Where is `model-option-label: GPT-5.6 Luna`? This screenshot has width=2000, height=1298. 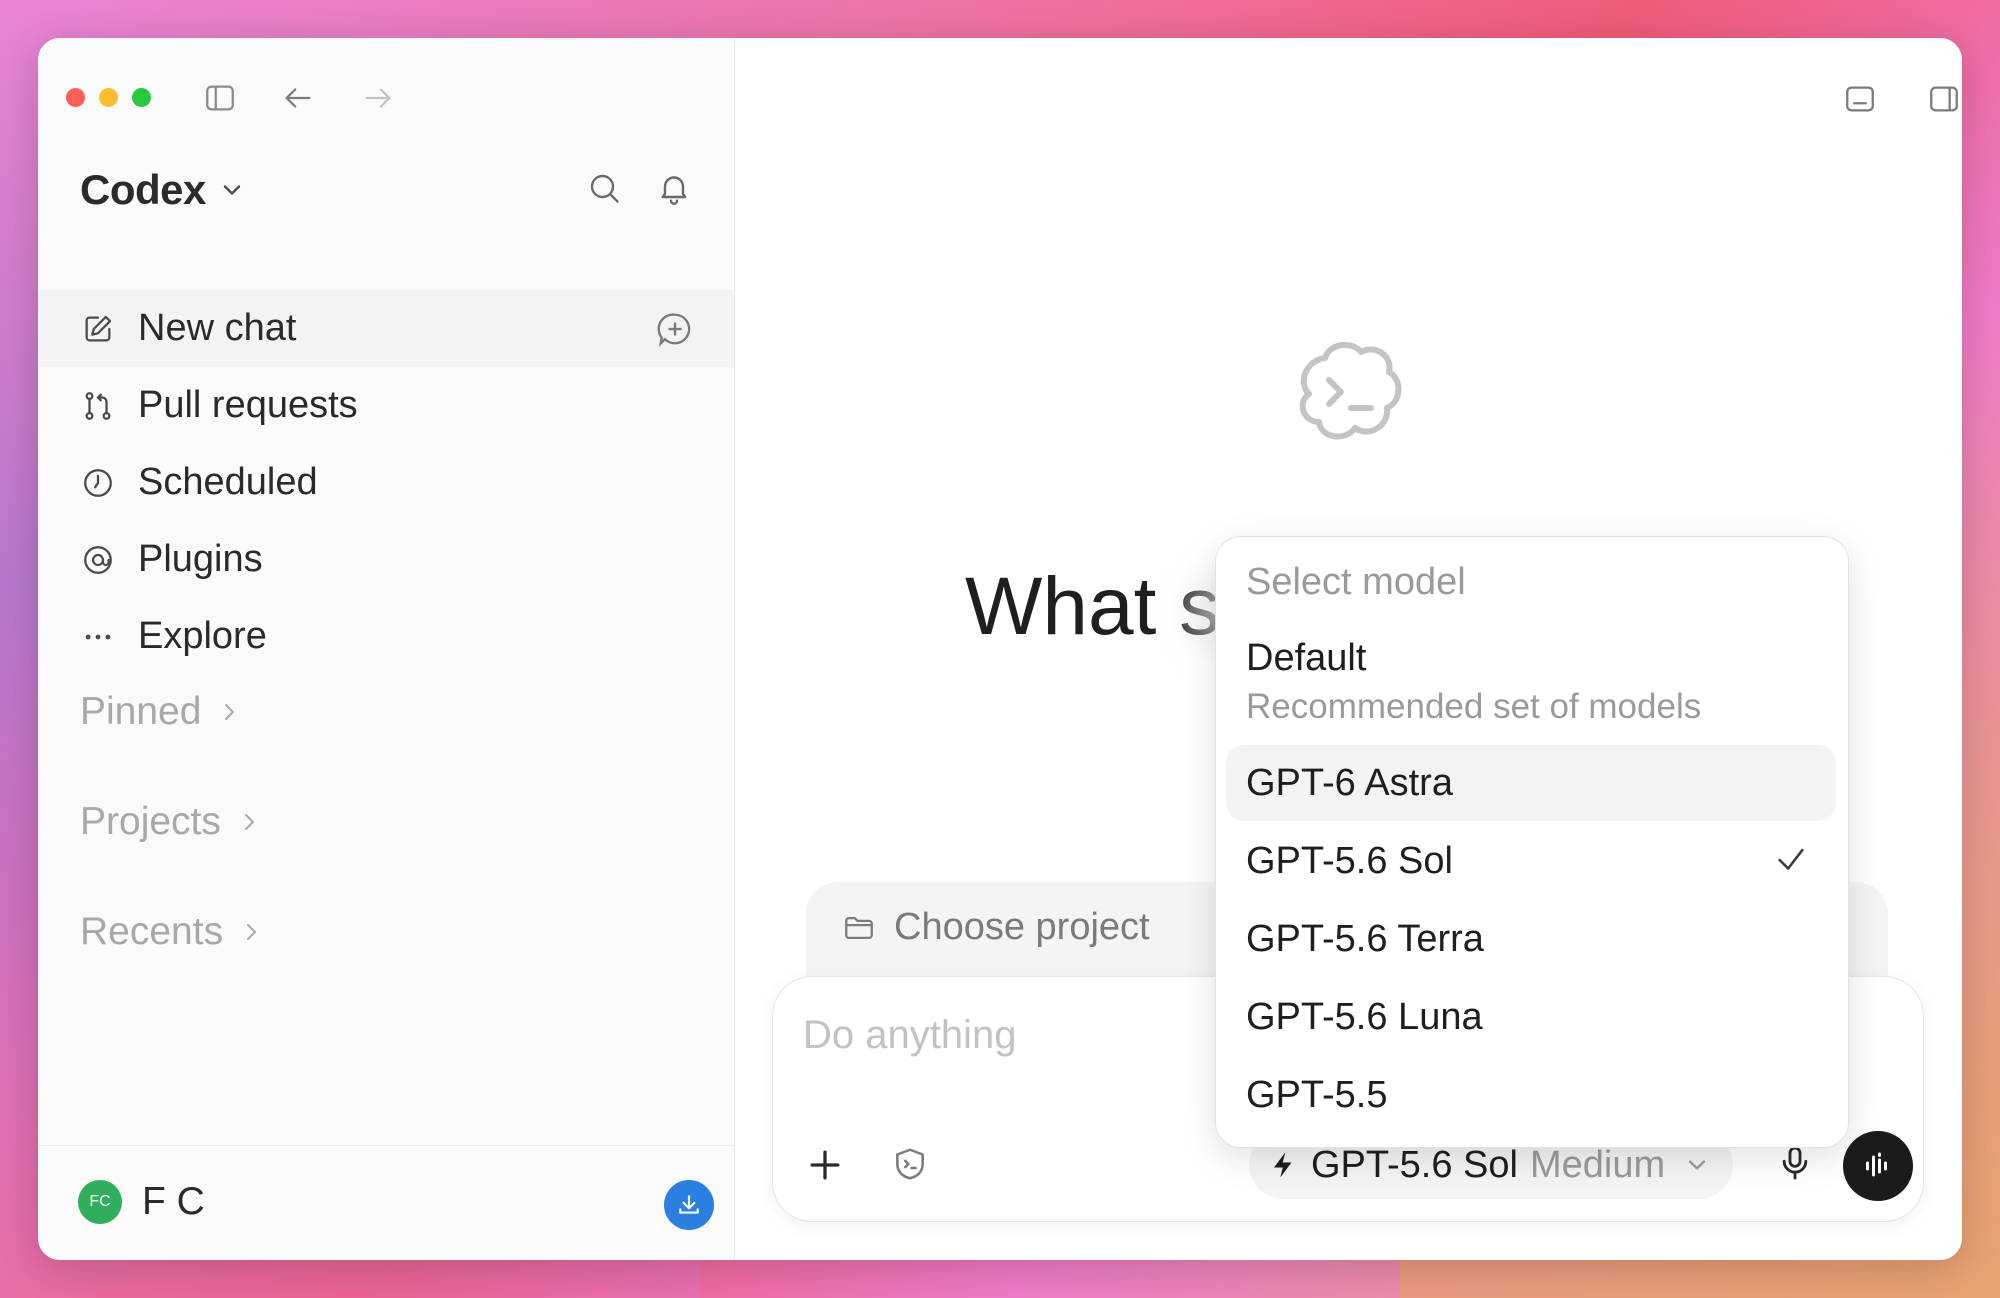
model-option-label: GPT-5.6 Luna is located at coordinates (1364, 1016).